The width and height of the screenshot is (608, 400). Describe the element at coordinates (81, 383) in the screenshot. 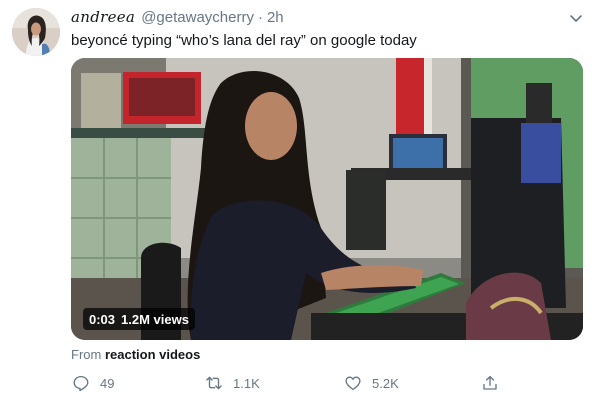

I see `reply-icon` at that location.